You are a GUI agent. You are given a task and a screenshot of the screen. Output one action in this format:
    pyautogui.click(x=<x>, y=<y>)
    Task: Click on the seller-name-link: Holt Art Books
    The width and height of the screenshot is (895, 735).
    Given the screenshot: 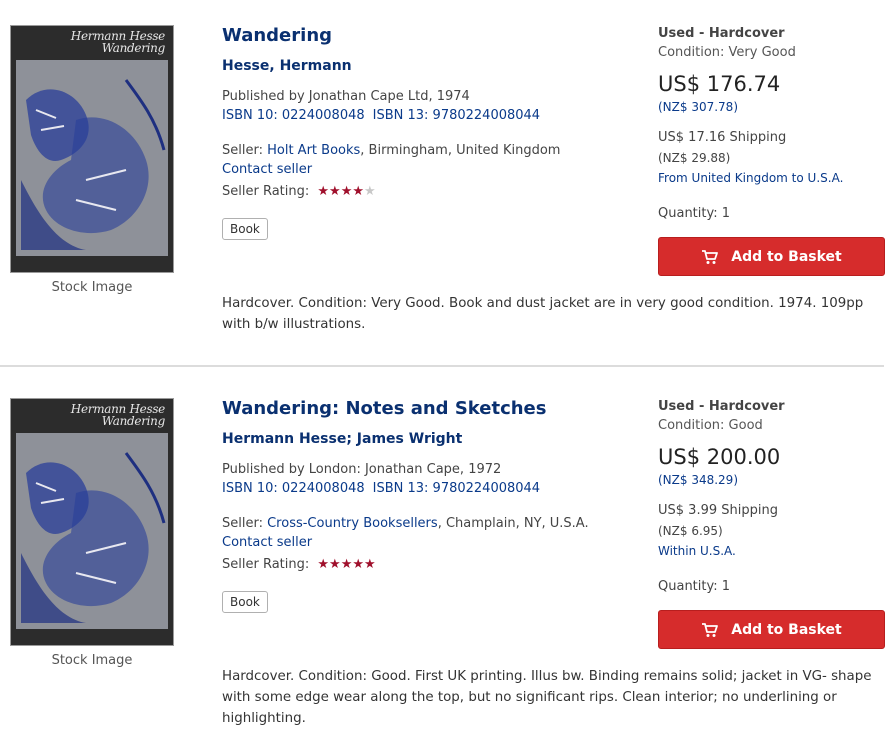 What is the action you would take?
    pyautogui.click(x=313, y=150)
    